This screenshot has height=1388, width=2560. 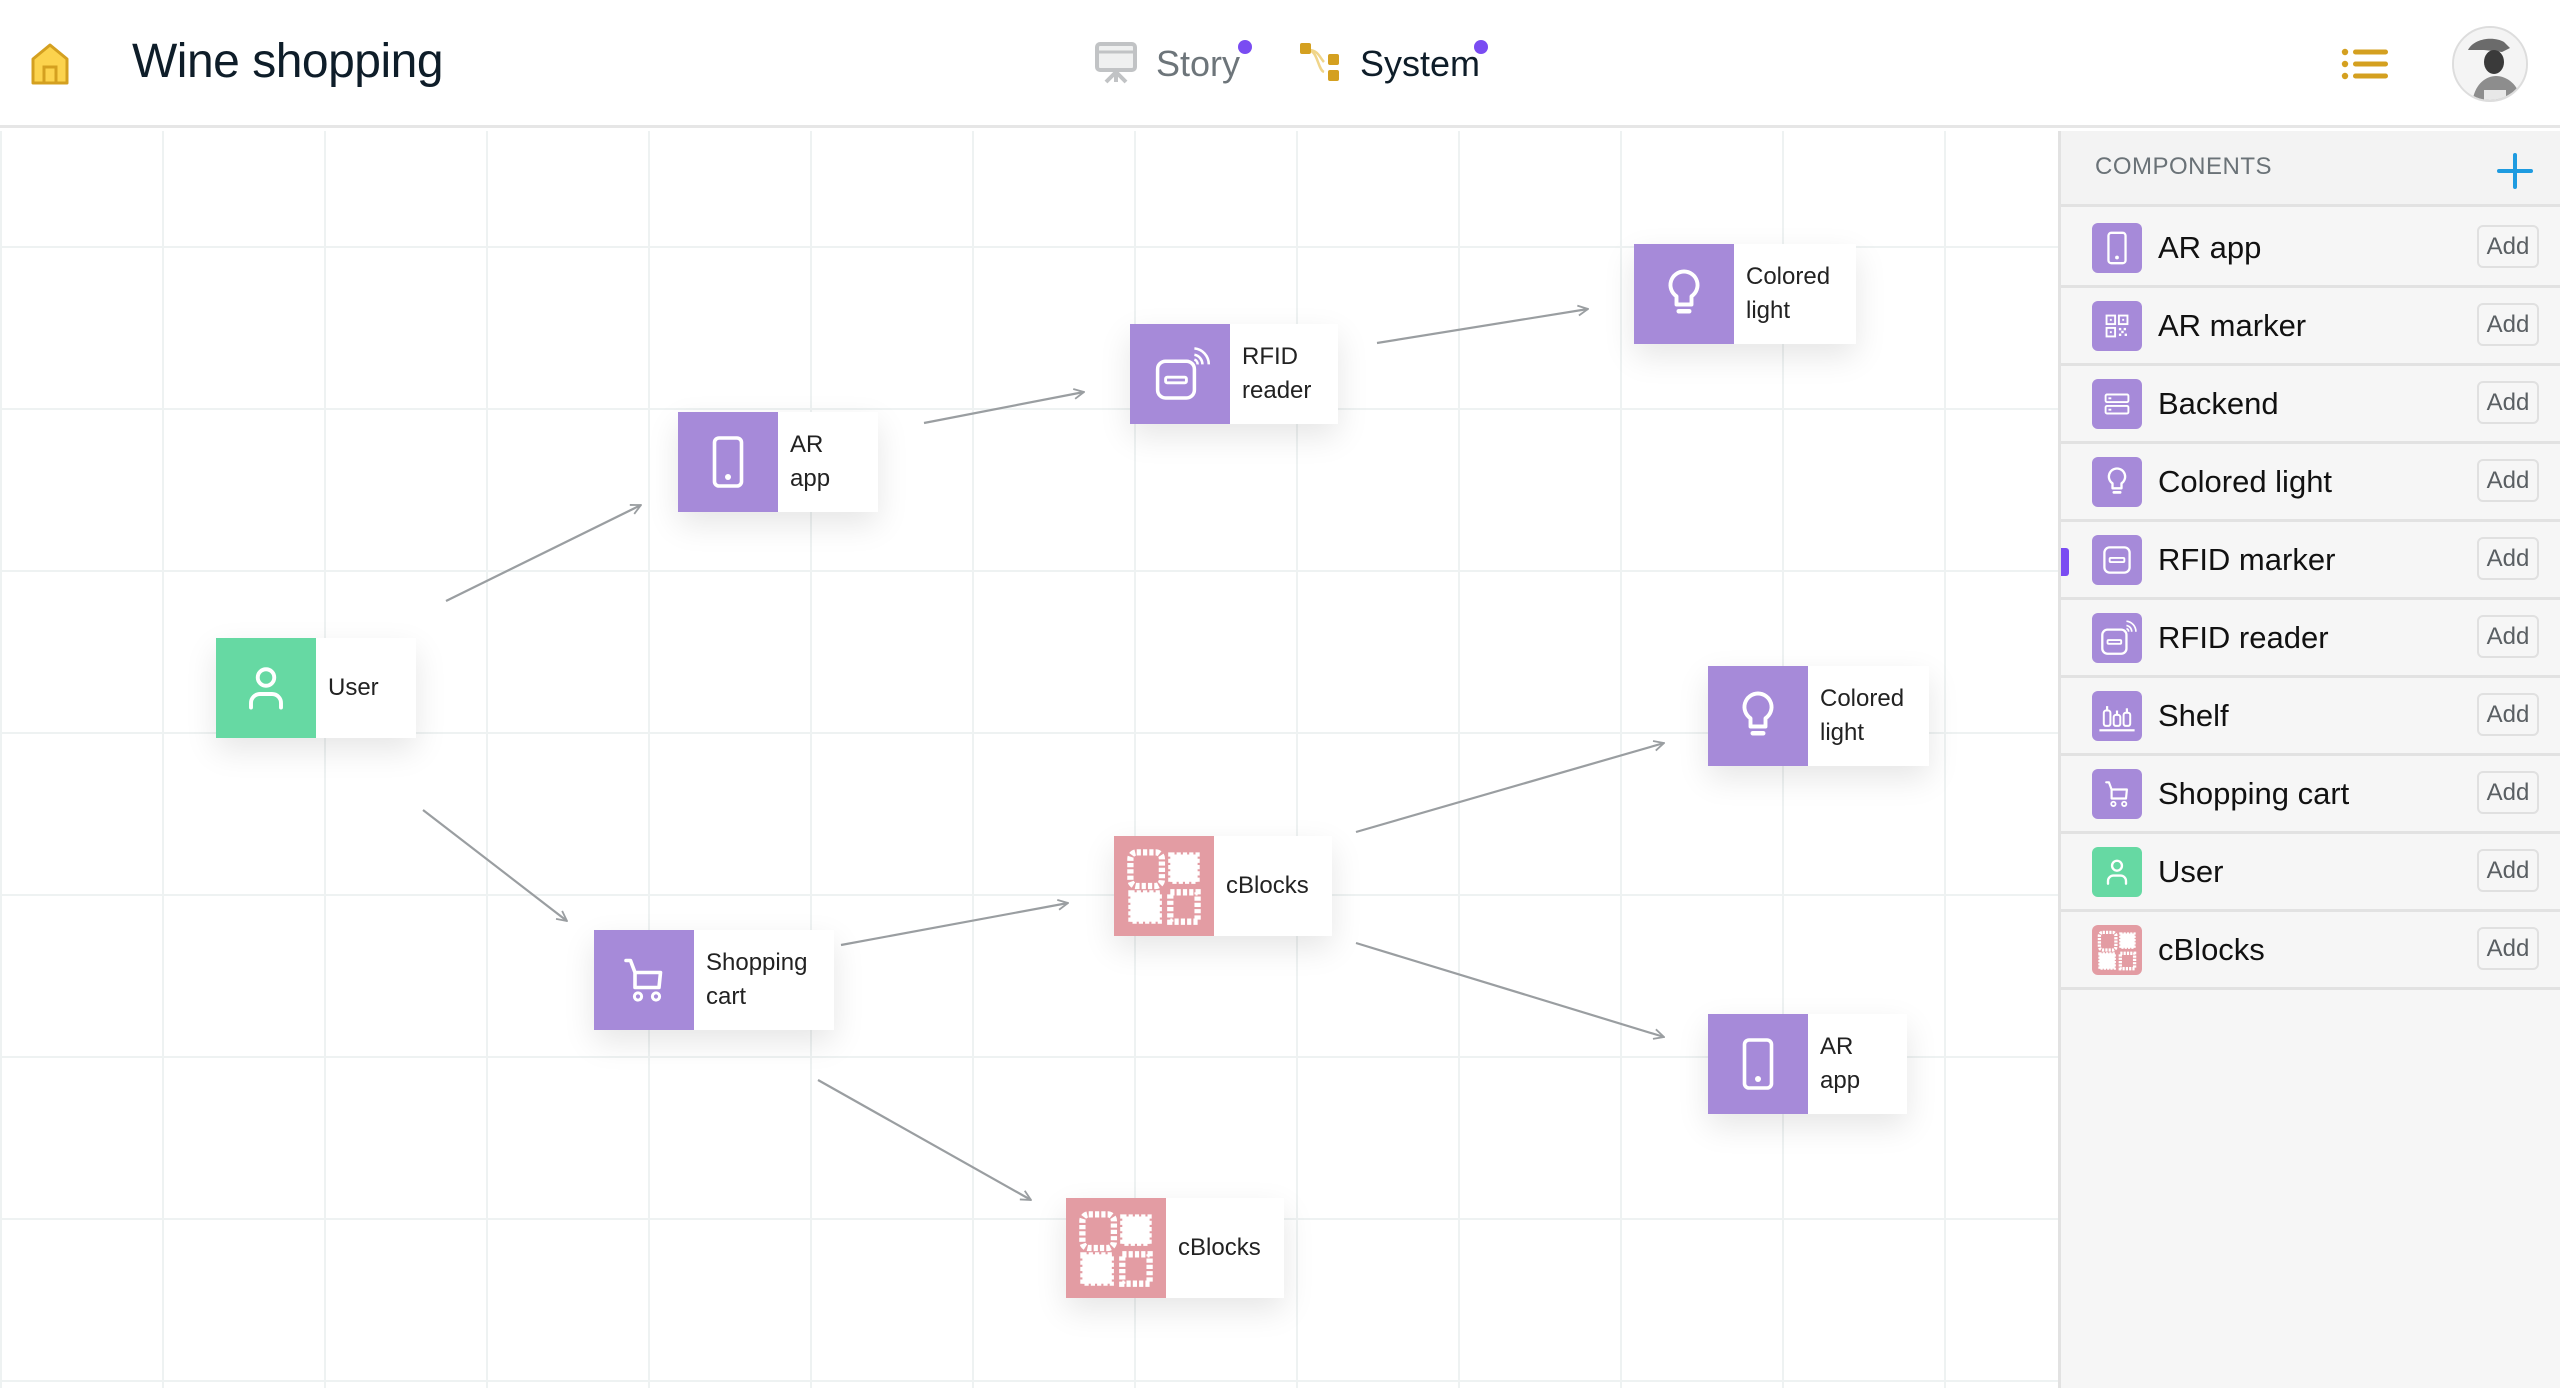 I want to click on add-colored-light-button: Add, so click(x=2508, y=480).